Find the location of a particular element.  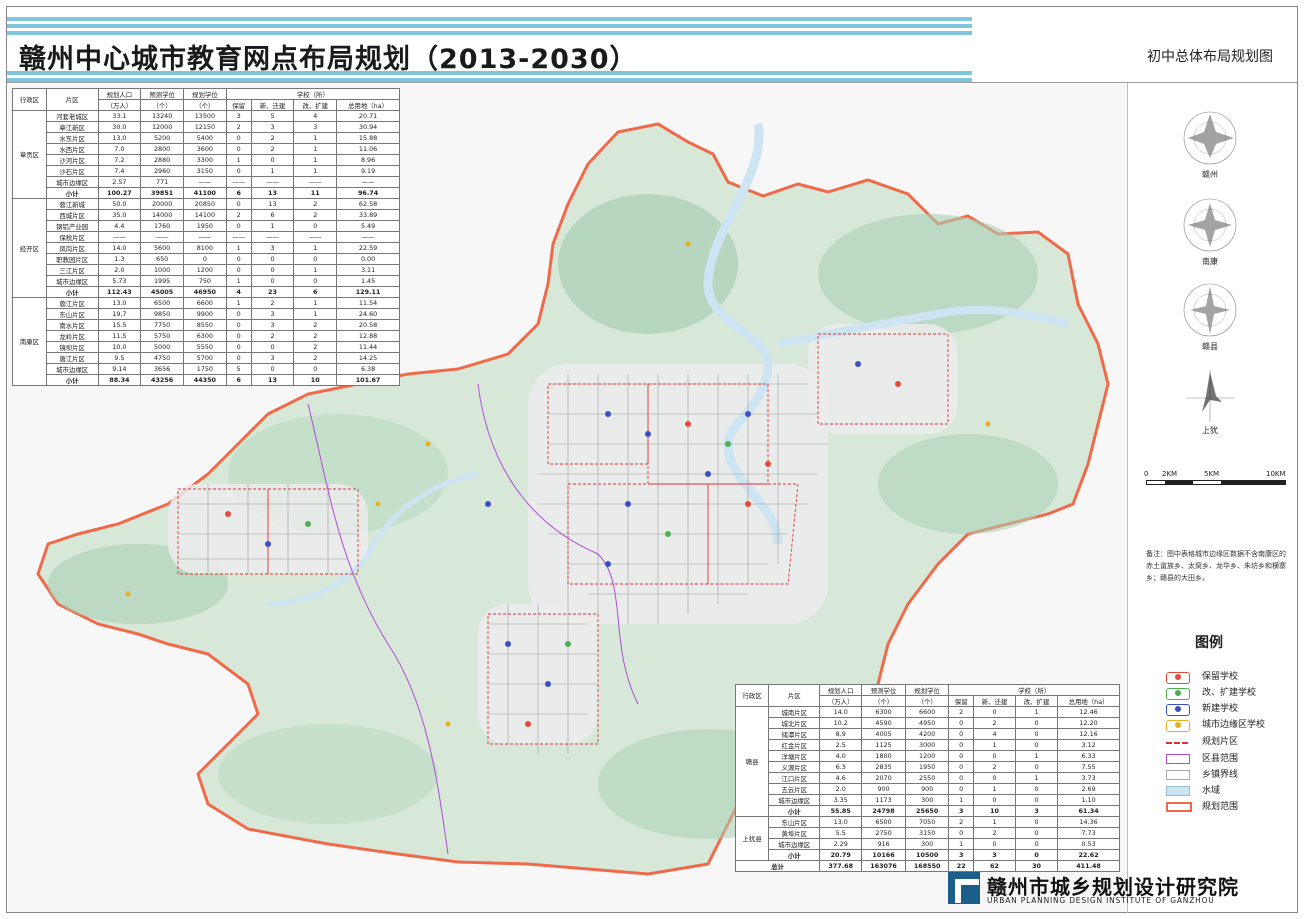

table-row: 章贡区 河套老城区 33.1 13240 13500 3 5 4 20.71 is located at coordinates (206, 154).